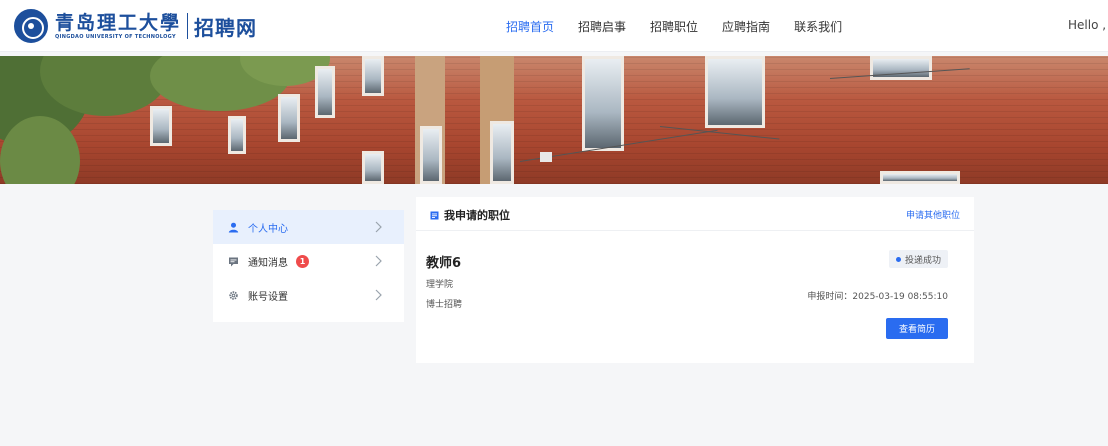  I want to click on view-resume-button: 查看简历, so click(917, 328).